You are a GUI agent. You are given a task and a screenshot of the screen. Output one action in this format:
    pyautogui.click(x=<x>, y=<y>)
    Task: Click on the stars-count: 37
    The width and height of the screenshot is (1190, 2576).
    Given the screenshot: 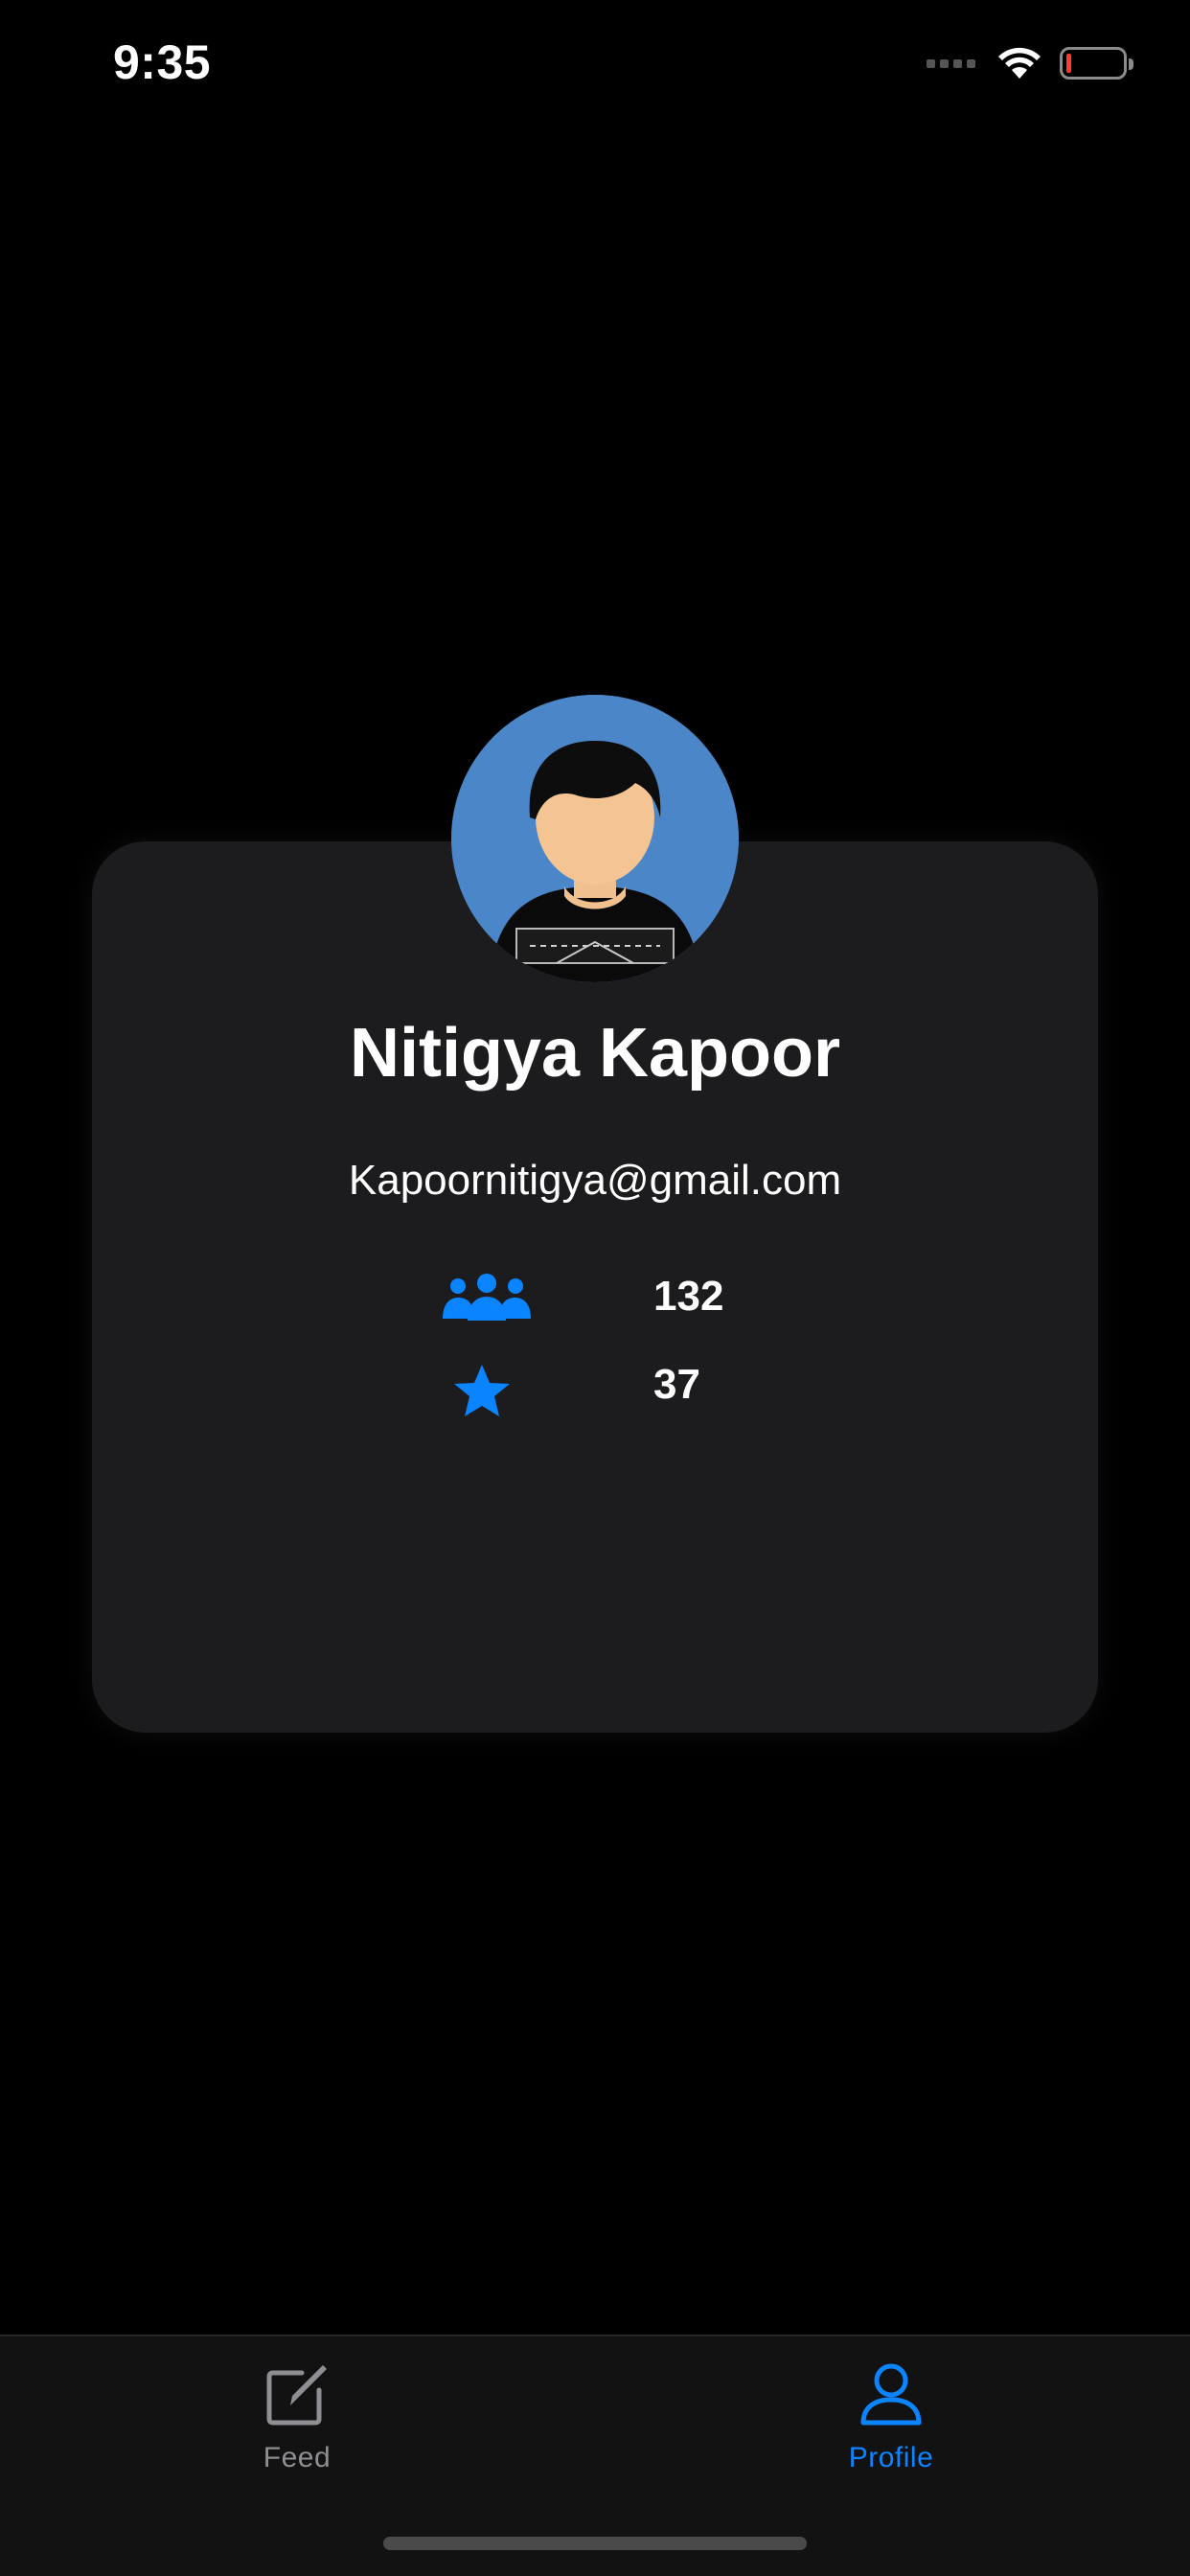 What is the action you would take?
    pyautogui.click(x=677, y=1384)
    